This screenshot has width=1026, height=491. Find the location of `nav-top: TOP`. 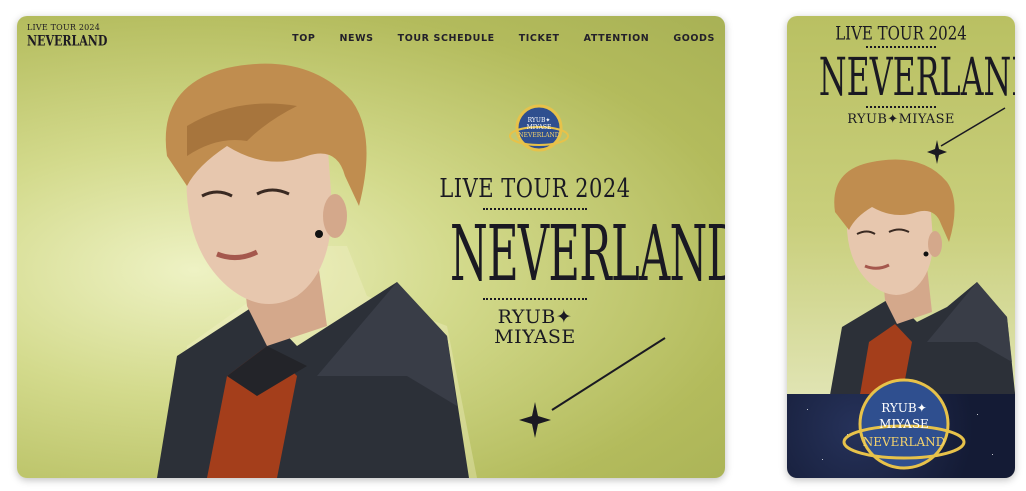

nav-top: TOP is located at coordinates (303, 38).